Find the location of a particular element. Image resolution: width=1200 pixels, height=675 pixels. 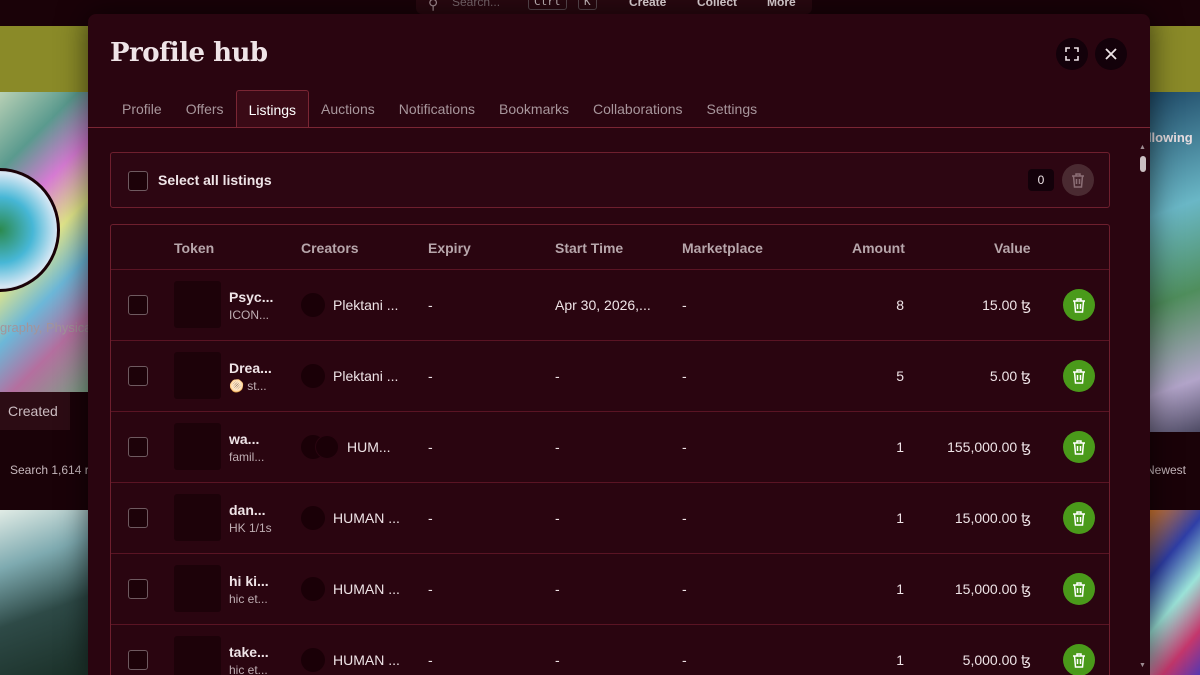

tabs-divider is located at coordinates (619, 127).